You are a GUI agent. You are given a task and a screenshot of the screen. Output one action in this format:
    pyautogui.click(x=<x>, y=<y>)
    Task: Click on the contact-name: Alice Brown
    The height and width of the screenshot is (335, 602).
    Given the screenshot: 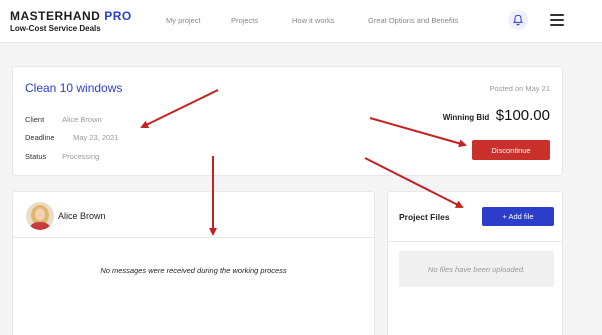 What is the action you would take?
    pyautogui.click(x=82, y=216)
    